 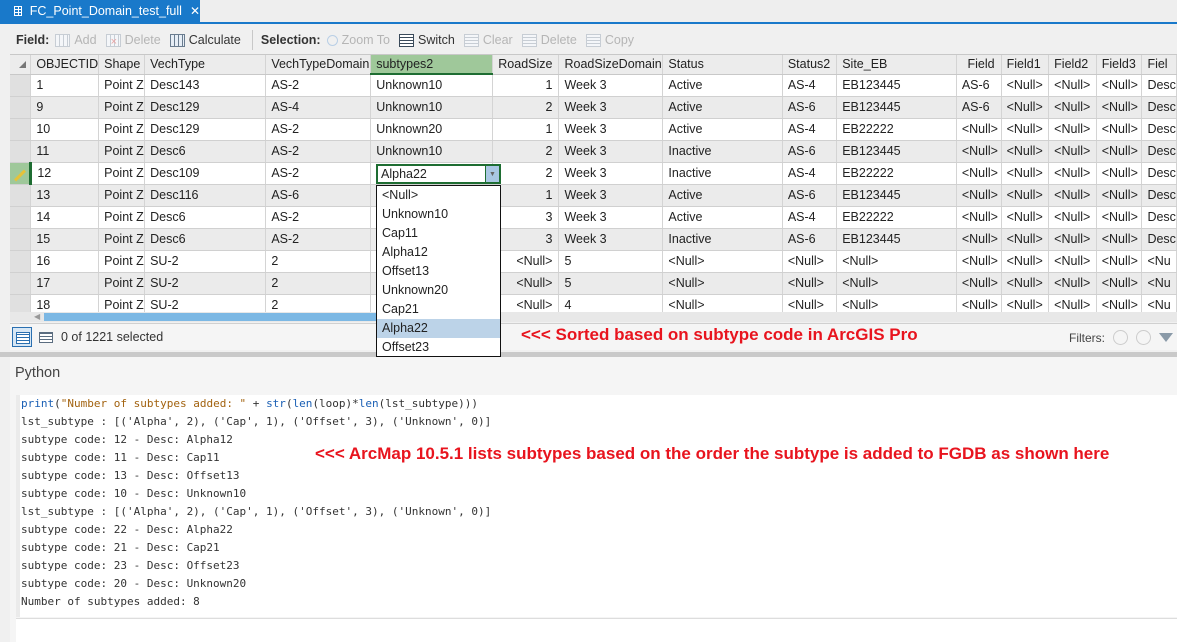 I want to click on column-header: RoadSizeDomain, so click(x=611, y=65).